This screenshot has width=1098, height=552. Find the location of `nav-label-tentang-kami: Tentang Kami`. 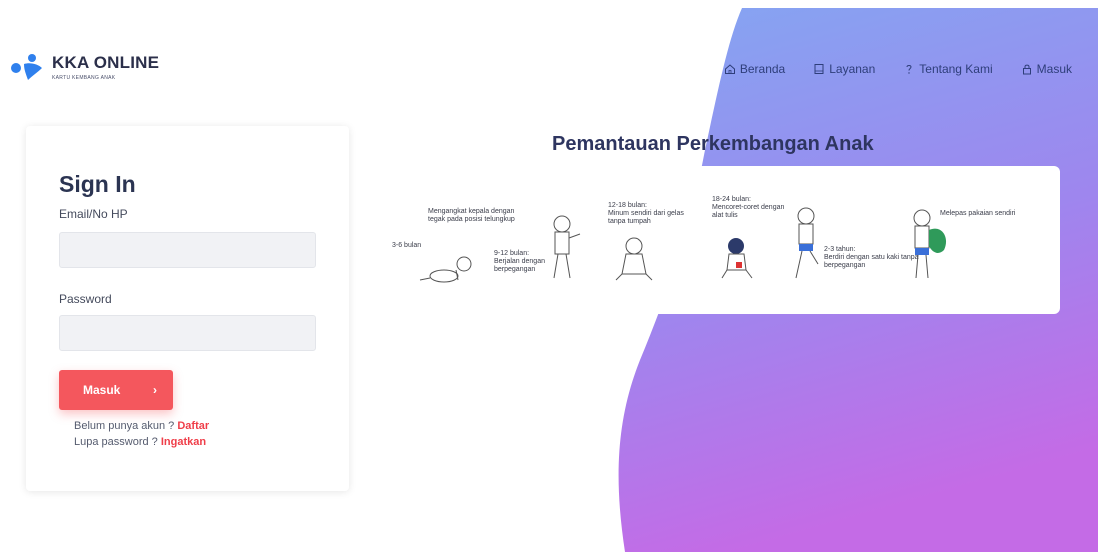

nav-label-tentang-kami: Tentang Kami is located at coordinates (956, 69).